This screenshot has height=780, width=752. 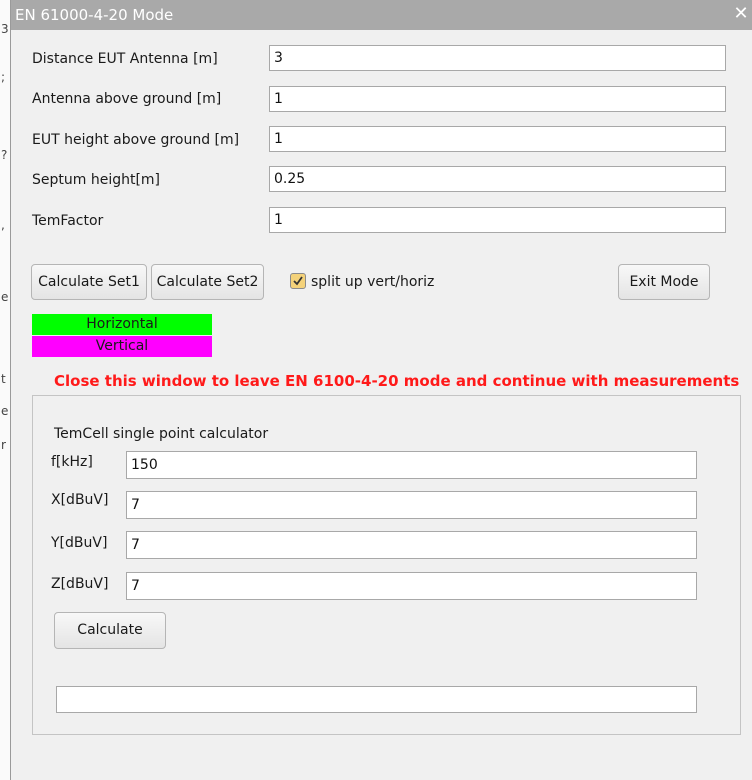 I want to click on background-text: ?, so click(x=4, y=155).